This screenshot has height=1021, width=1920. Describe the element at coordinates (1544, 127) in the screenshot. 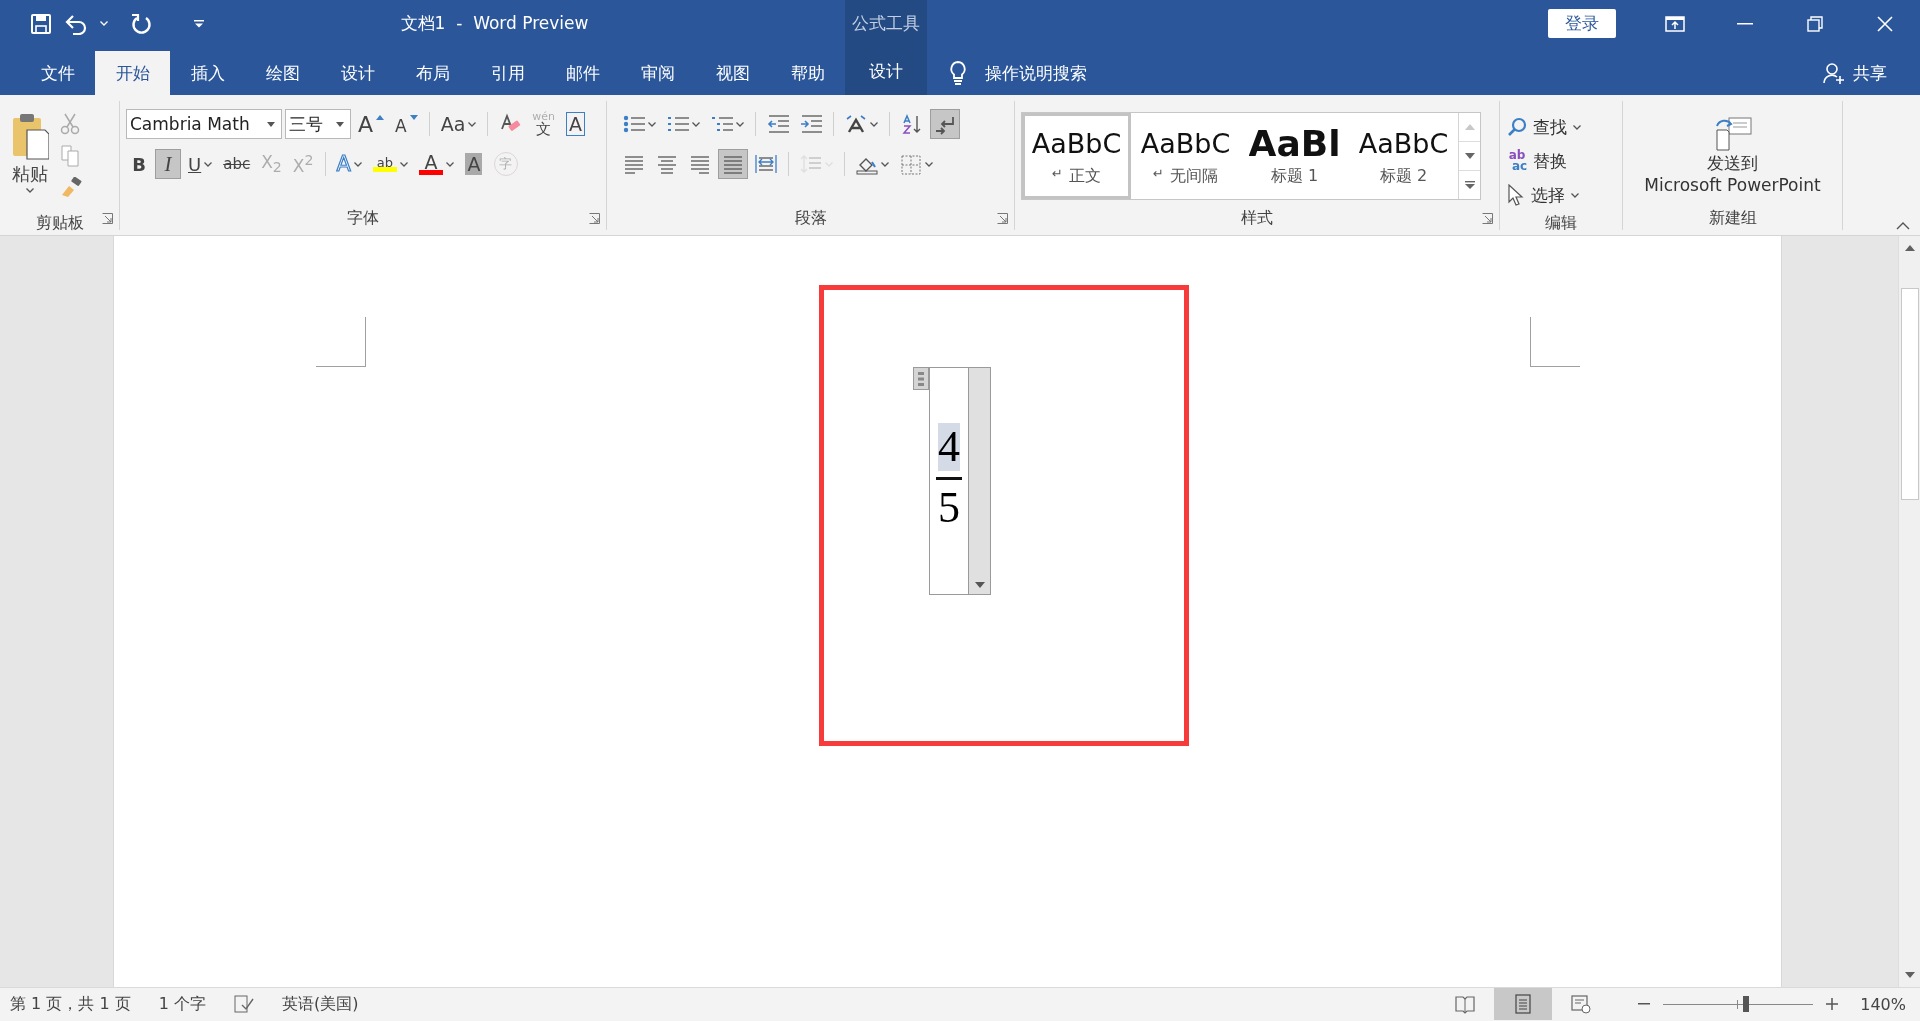

I see `find-button: 查找` at that location.